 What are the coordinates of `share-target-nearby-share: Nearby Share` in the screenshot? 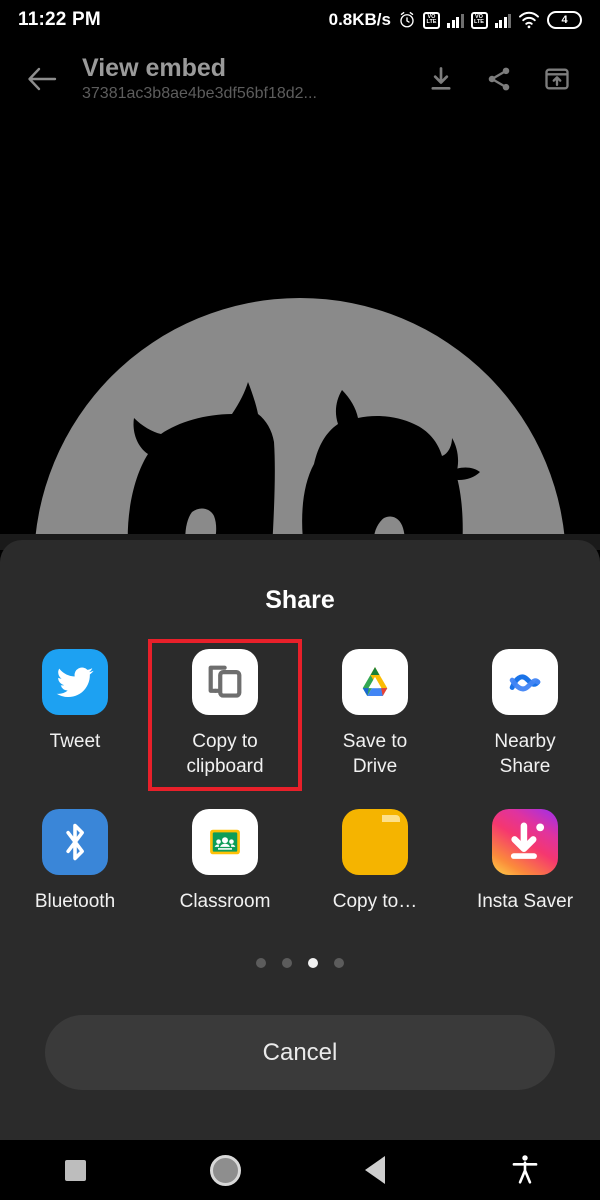 It's located at (525, 715).